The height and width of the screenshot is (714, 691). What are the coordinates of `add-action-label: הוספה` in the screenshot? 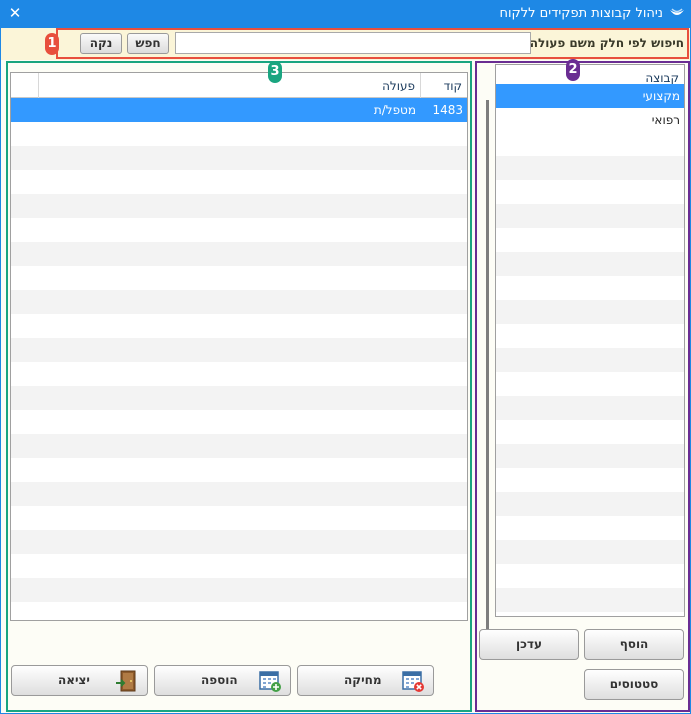 It's located at (219, 680).